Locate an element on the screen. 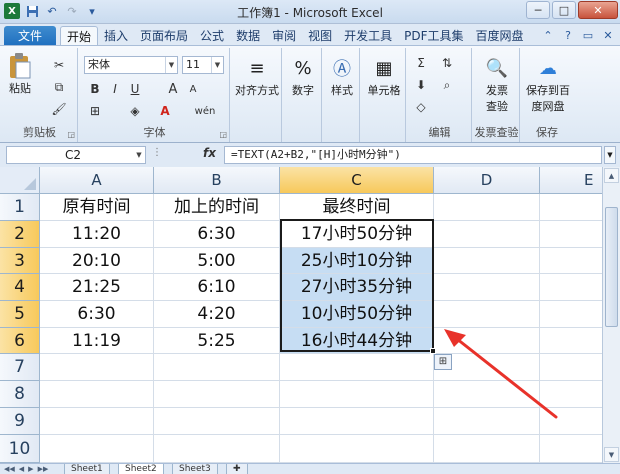 The image size is (620, 474). cell-d6 is located at coordinates (487, 341).